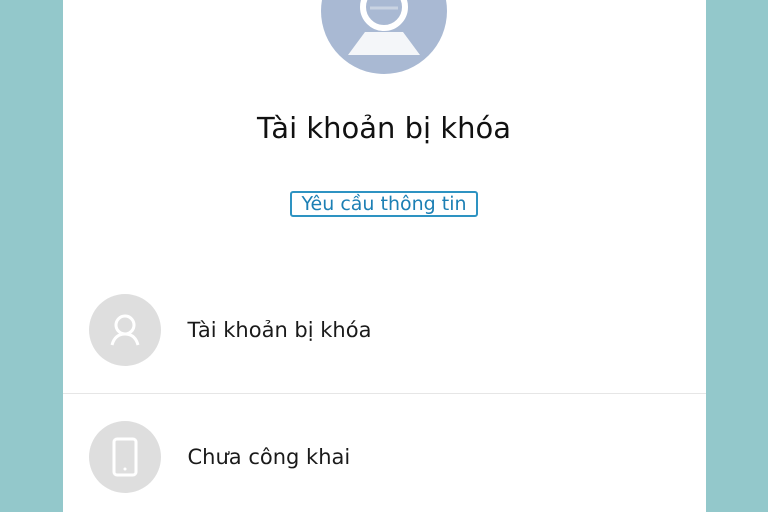  What do you see at coordinates (124, 330) in the screenshot?
I see `person-icon` at bounding box center [124, 330].